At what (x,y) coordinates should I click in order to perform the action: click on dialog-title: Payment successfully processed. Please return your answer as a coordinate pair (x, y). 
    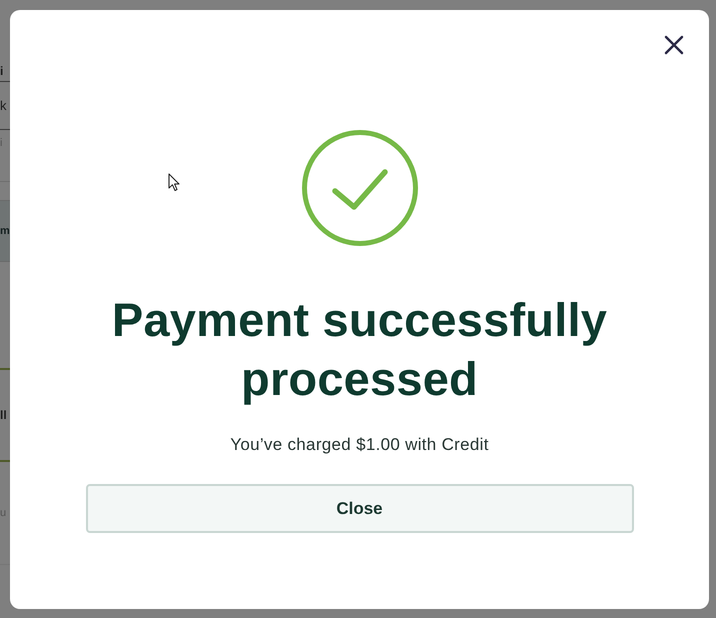
    Looking at the image, I should click on (359, 349).